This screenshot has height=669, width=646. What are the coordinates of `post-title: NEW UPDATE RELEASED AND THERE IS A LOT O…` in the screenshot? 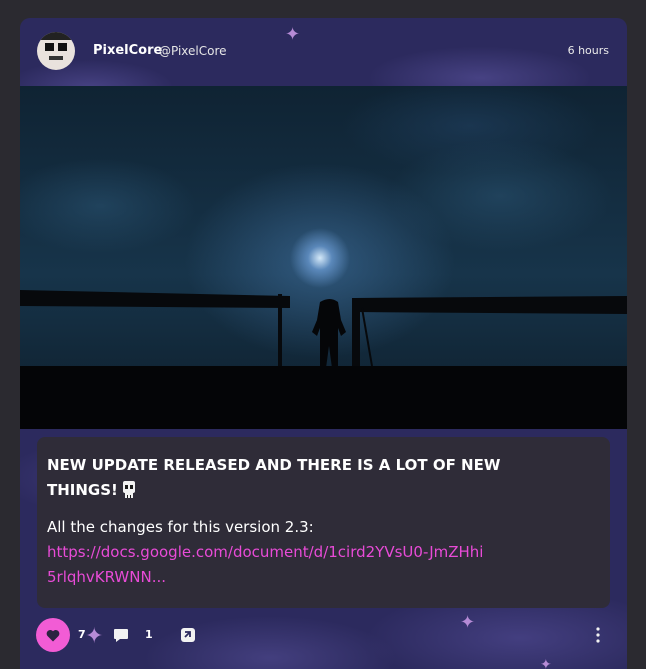 It's located at (274, 477).